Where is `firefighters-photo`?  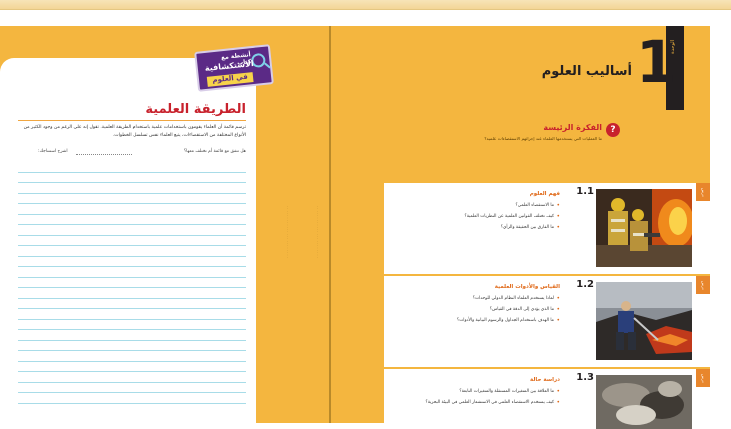
firefighters-photo is located at coordinates (644, 228).